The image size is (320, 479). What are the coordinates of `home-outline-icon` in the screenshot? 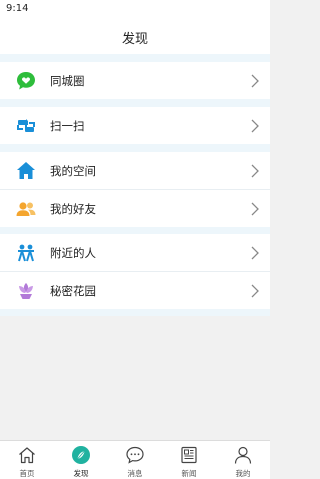 It's located at (27, 455).